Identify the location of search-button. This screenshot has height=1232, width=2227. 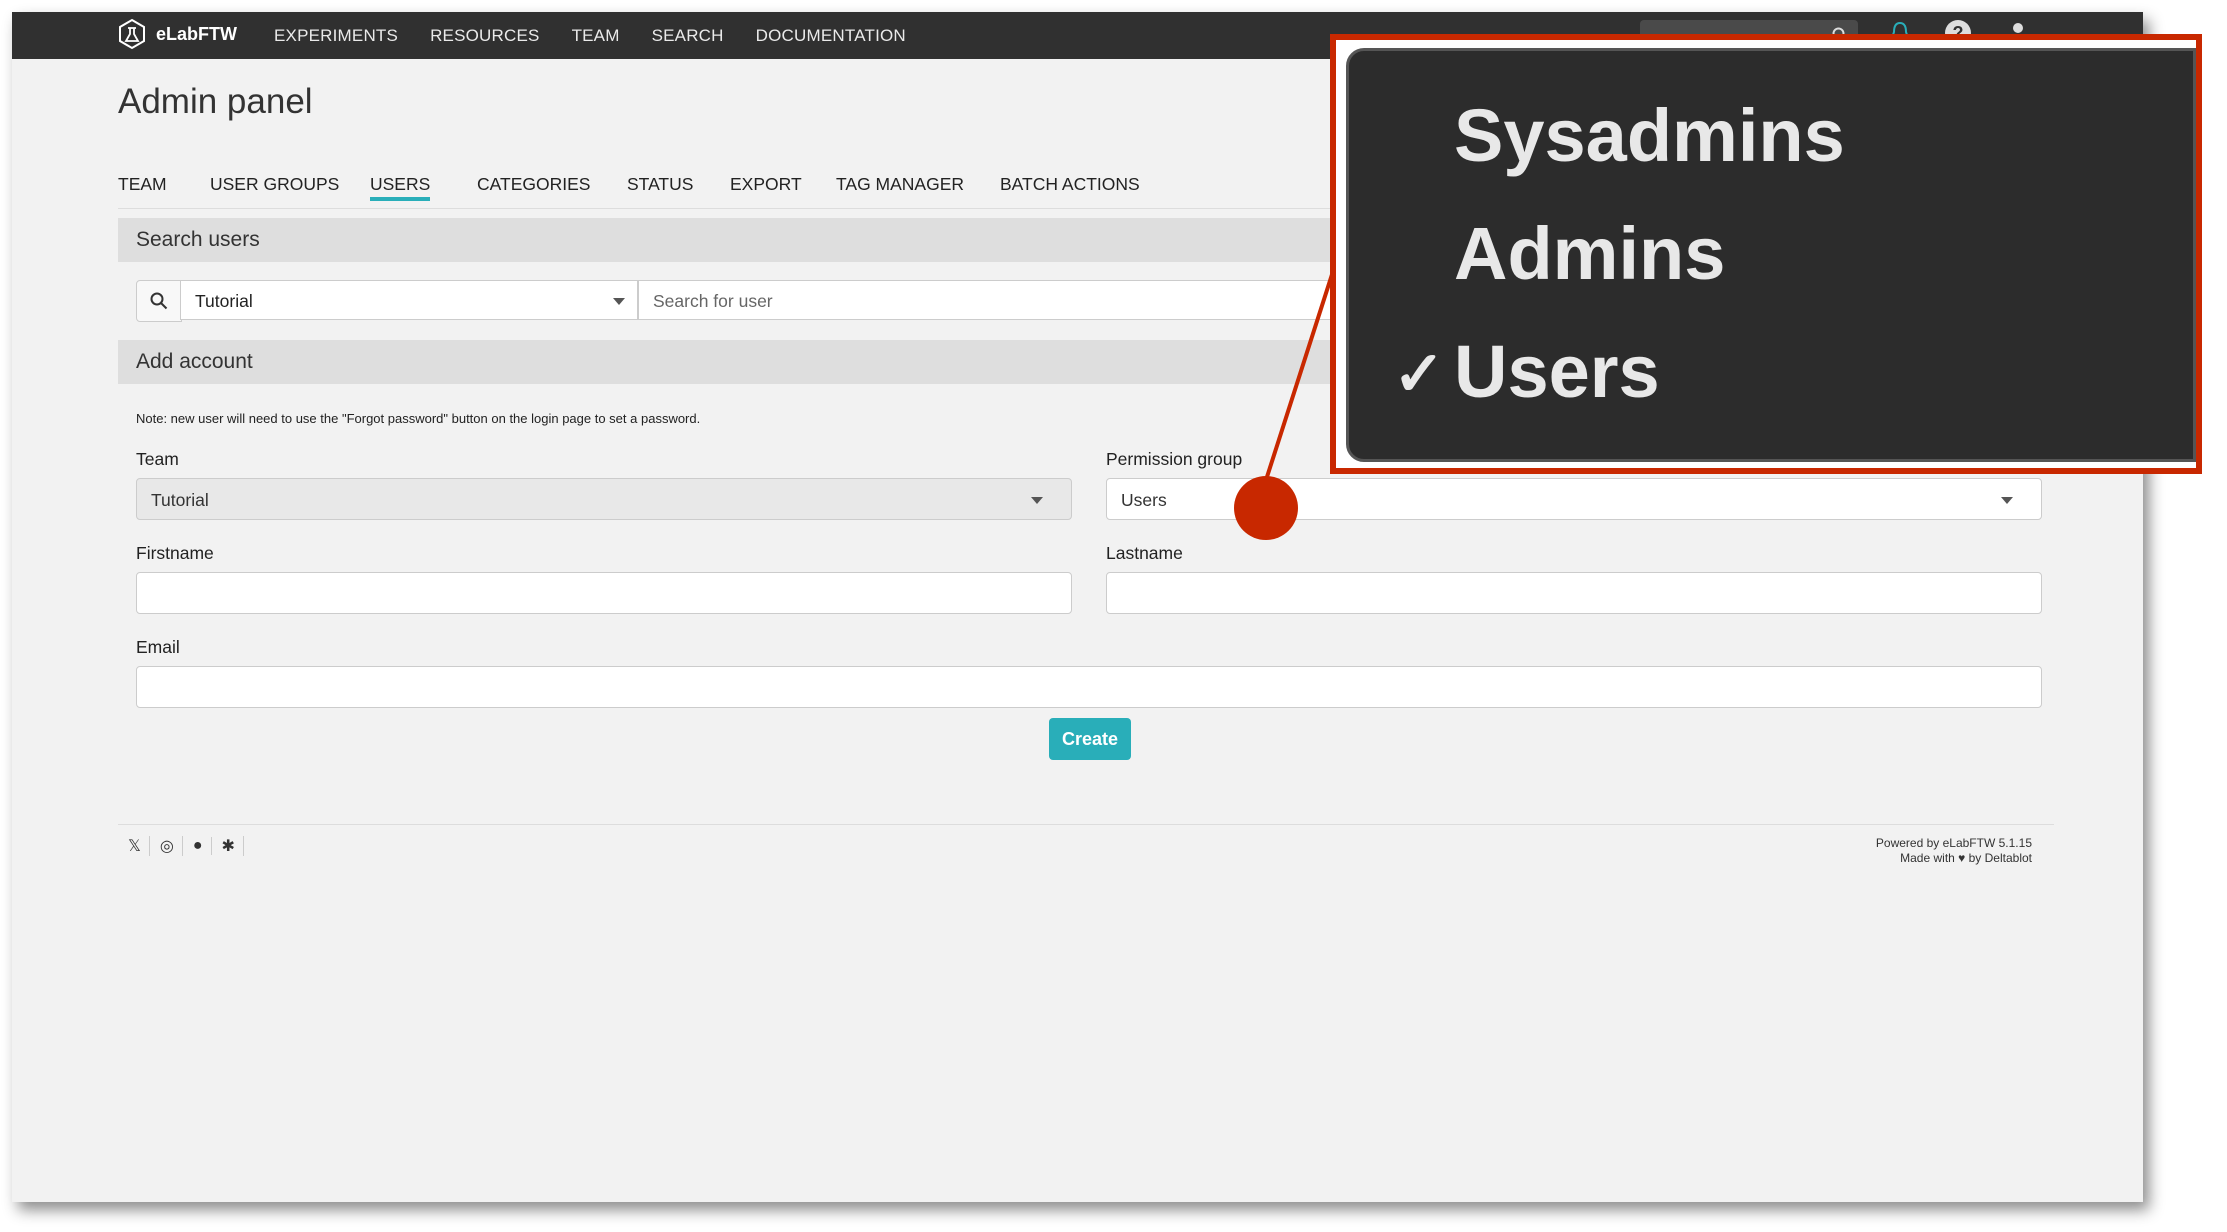
(159, 301).